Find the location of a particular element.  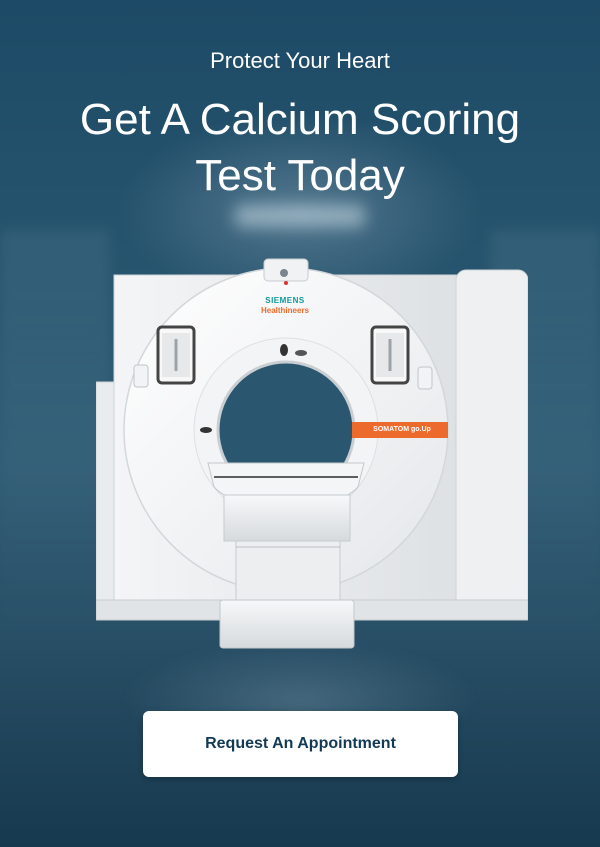

request-appointment-button: Request An Appointment is located at coordinates (300, 744).